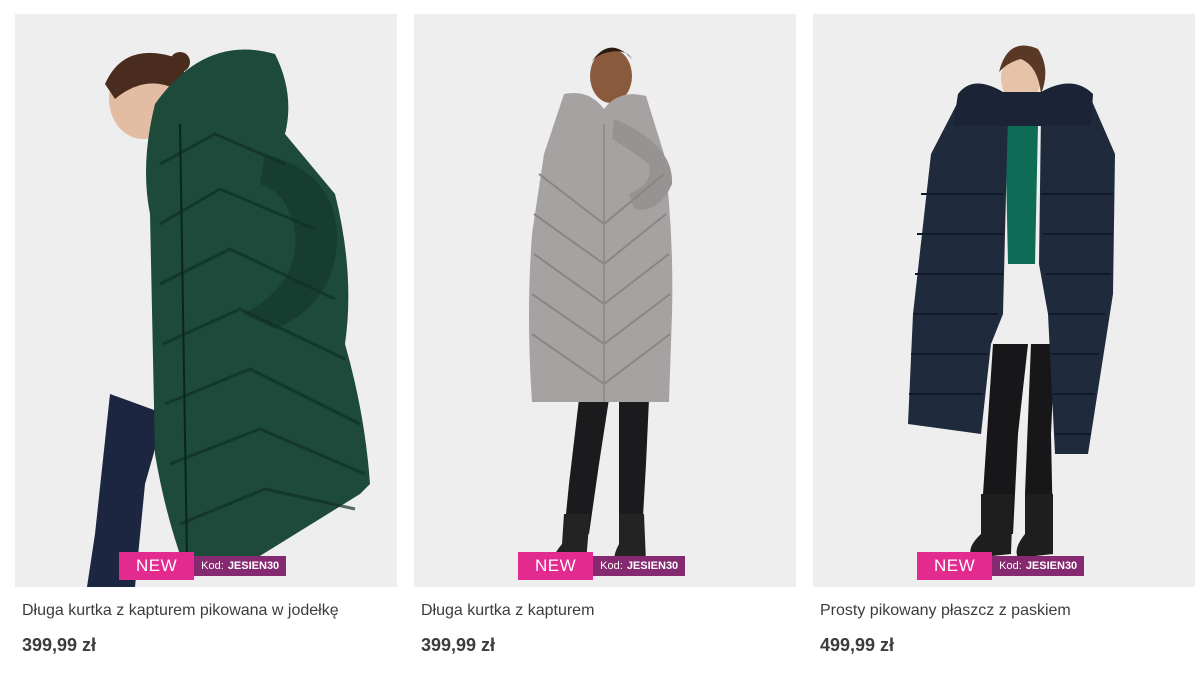 The height and width of the screenshot is (678, 1196). What do you see at coordinates (1007, 611) in the screenshot?
I see `product-title: Prosty pikowany płaszcz z paskiem` at bounding box center [1007, 611].